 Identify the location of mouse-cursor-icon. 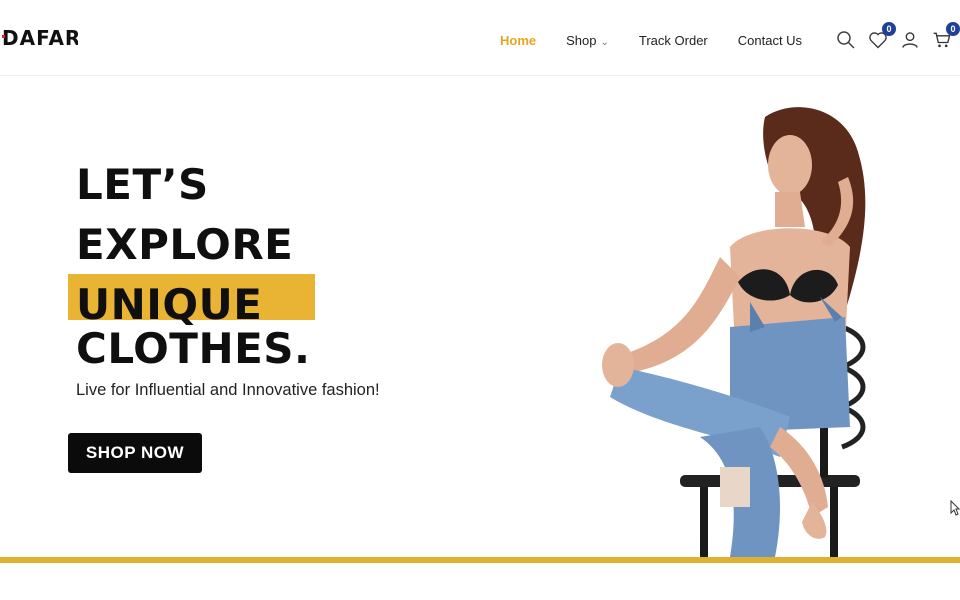
(955, 508).